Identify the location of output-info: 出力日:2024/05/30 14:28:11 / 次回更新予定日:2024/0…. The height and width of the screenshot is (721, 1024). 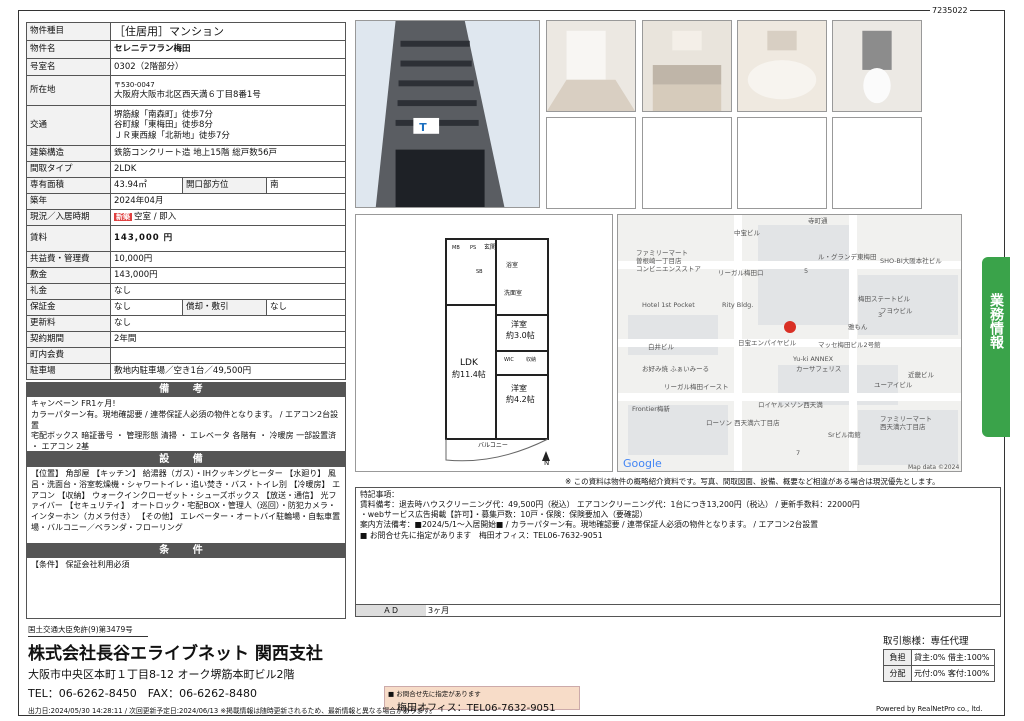
(232, 711).